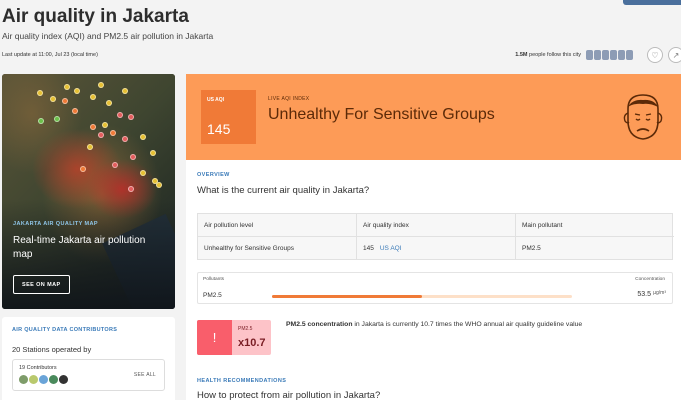 The height and width of the screenshot is (400, 681). I want to click on aqi-value: 145, so click(219, 129).